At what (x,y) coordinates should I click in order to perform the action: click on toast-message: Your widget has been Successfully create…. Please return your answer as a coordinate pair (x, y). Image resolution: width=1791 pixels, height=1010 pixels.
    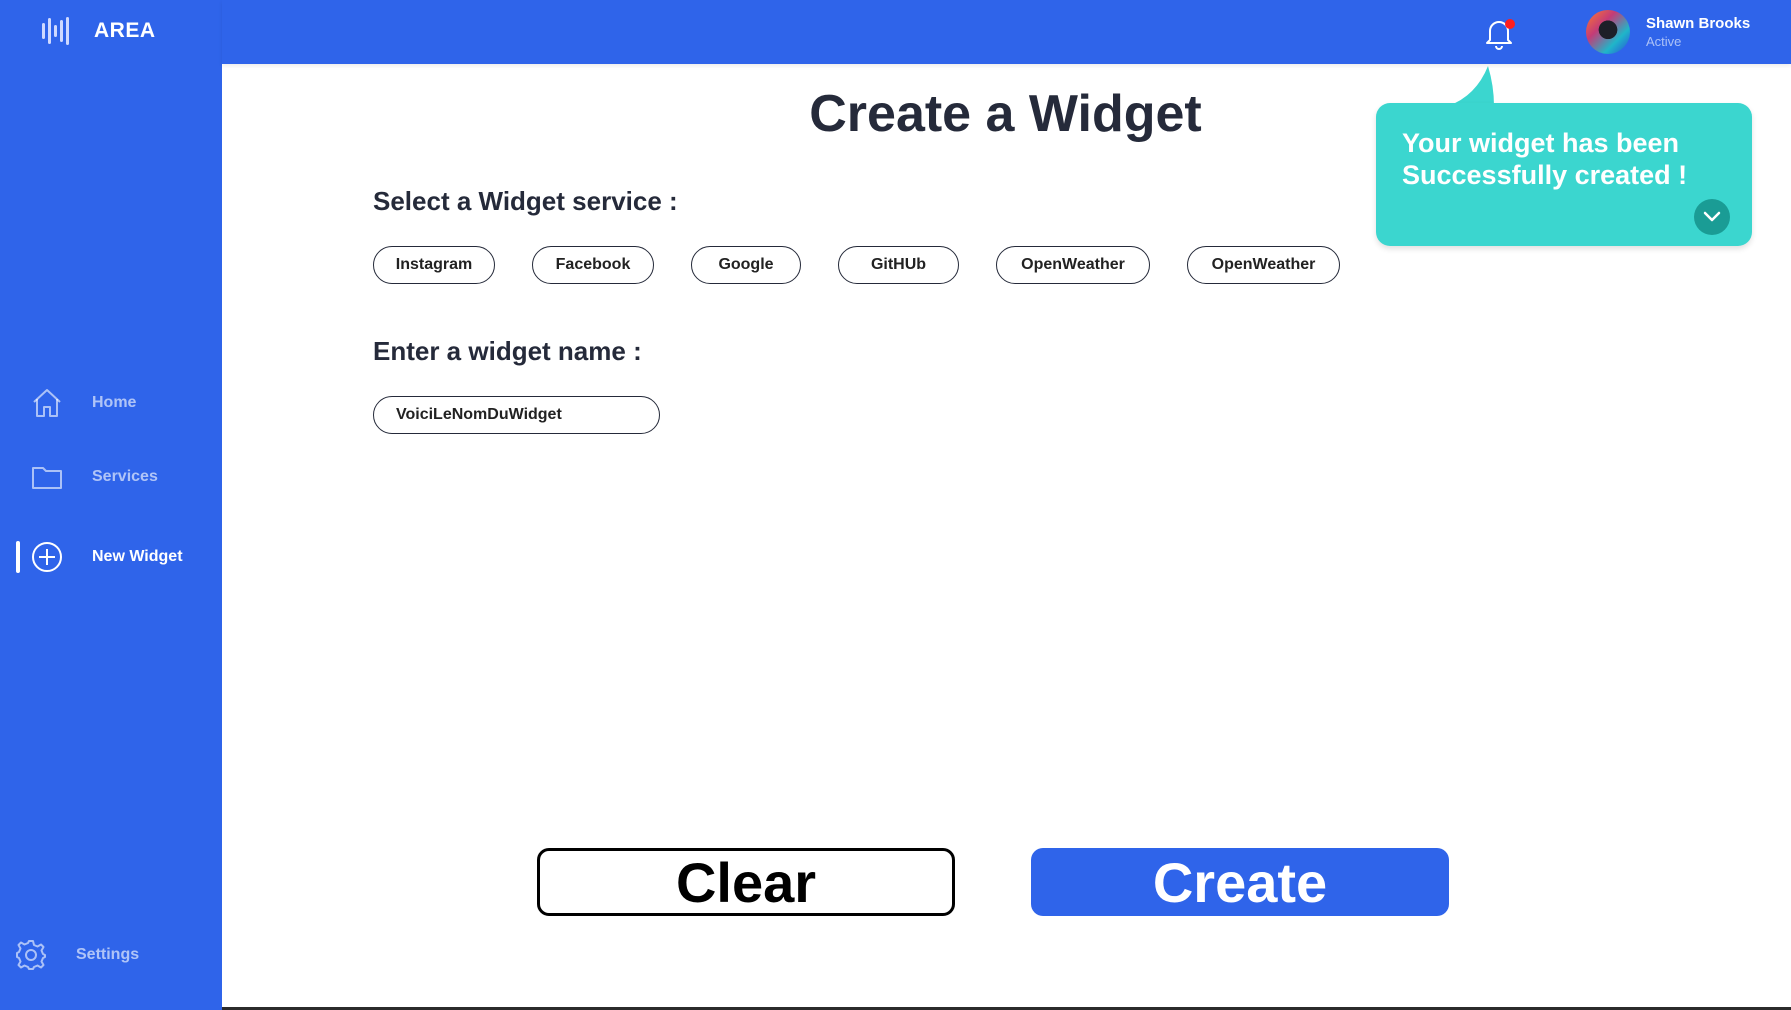
    Looking at the image, I should click on (1545, 159).